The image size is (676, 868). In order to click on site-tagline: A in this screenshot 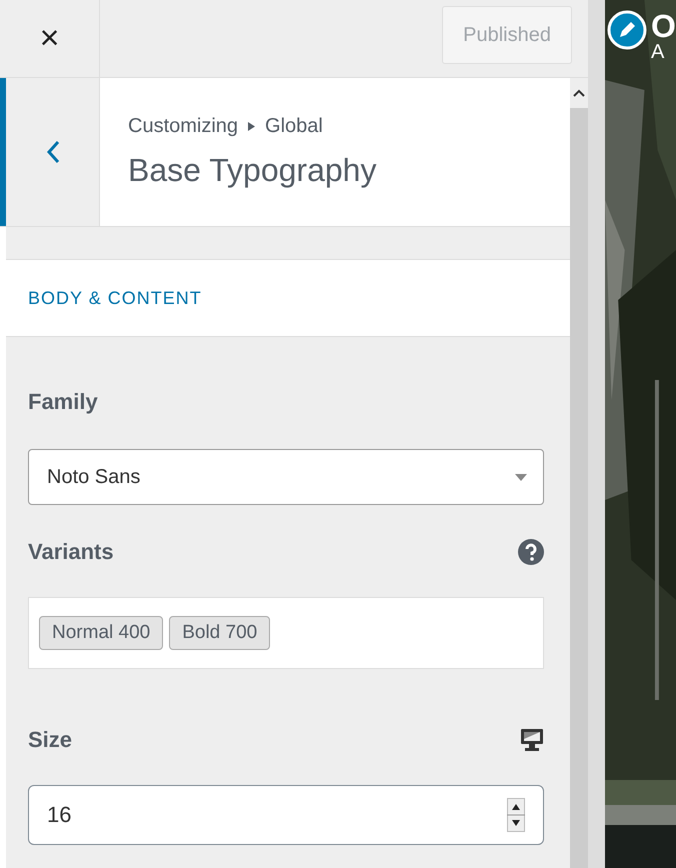, I will do `click(658, 52)`.